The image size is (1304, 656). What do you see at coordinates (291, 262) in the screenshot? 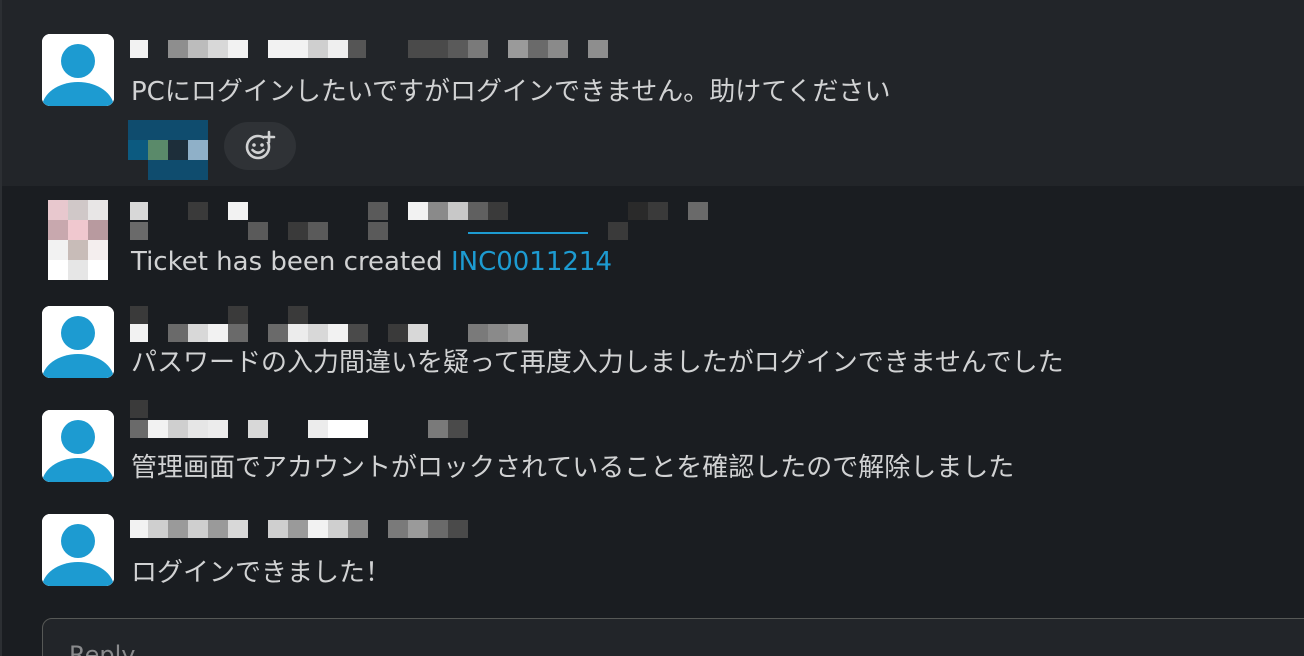
I see `message-text-prefix: Ticket has been created` at bounding box center [291, 262].